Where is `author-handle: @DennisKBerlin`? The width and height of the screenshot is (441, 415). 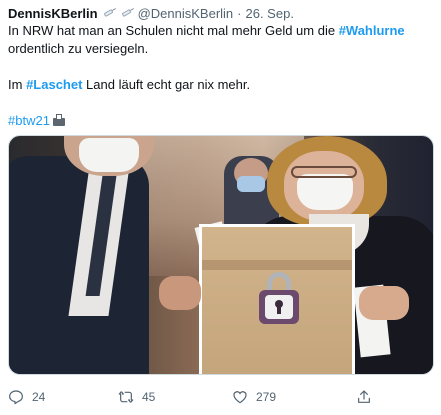 author-handle: @DennisKBerlin is located at coordinates (186, 13).